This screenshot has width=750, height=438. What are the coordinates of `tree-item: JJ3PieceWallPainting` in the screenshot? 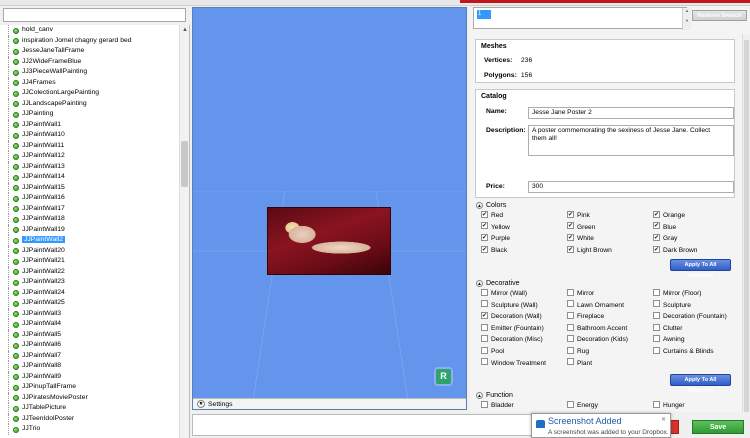 It's located at (89, 72).